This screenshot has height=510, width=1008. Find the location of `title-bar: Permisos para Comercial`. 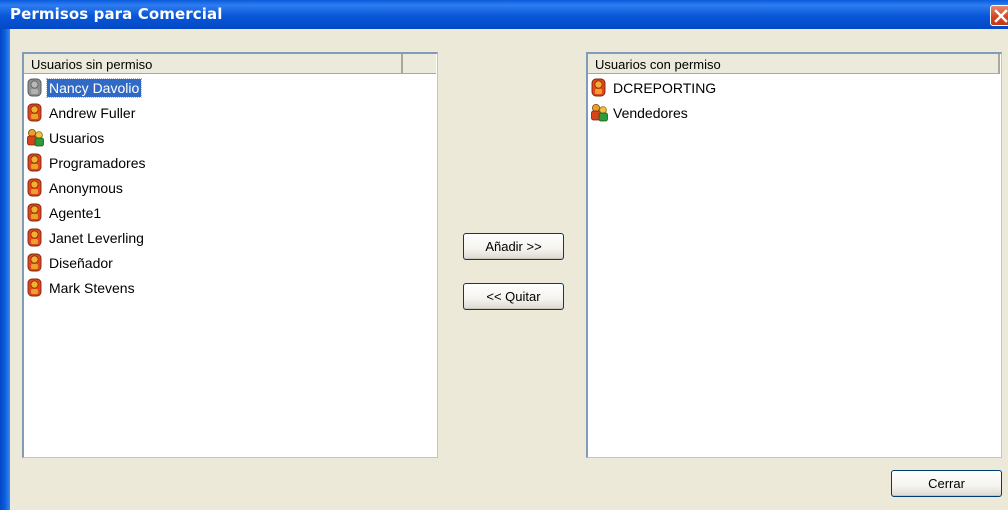

title-bar: Permisos para Comercial is located at coordinates (504, 14).